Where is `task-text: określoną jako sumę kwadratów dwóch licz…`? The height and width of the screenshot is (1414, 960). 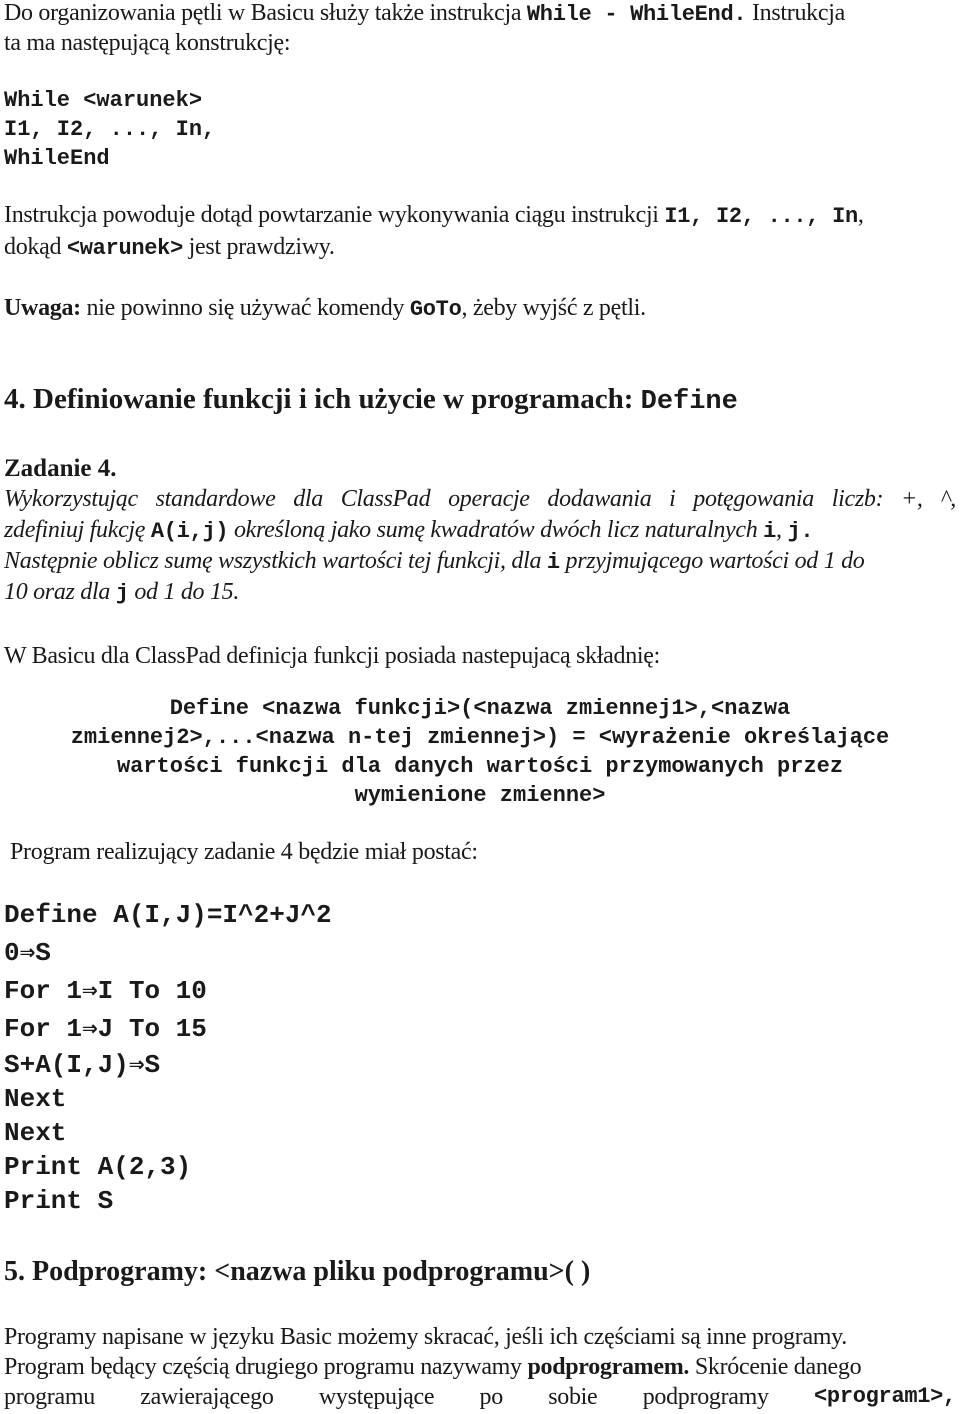 task-text: określoną jako sumę kwadratów dwóch licz… is located at coordinates (496, 530).